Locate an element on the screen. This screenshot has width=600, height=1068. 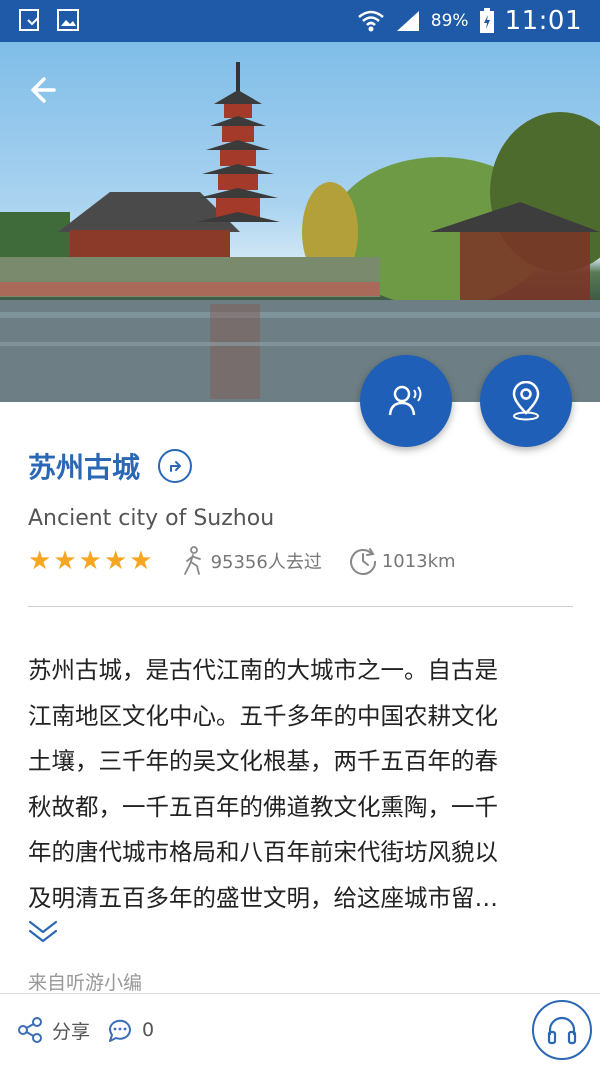
expand-description-button is located at coordinates (43, 934).